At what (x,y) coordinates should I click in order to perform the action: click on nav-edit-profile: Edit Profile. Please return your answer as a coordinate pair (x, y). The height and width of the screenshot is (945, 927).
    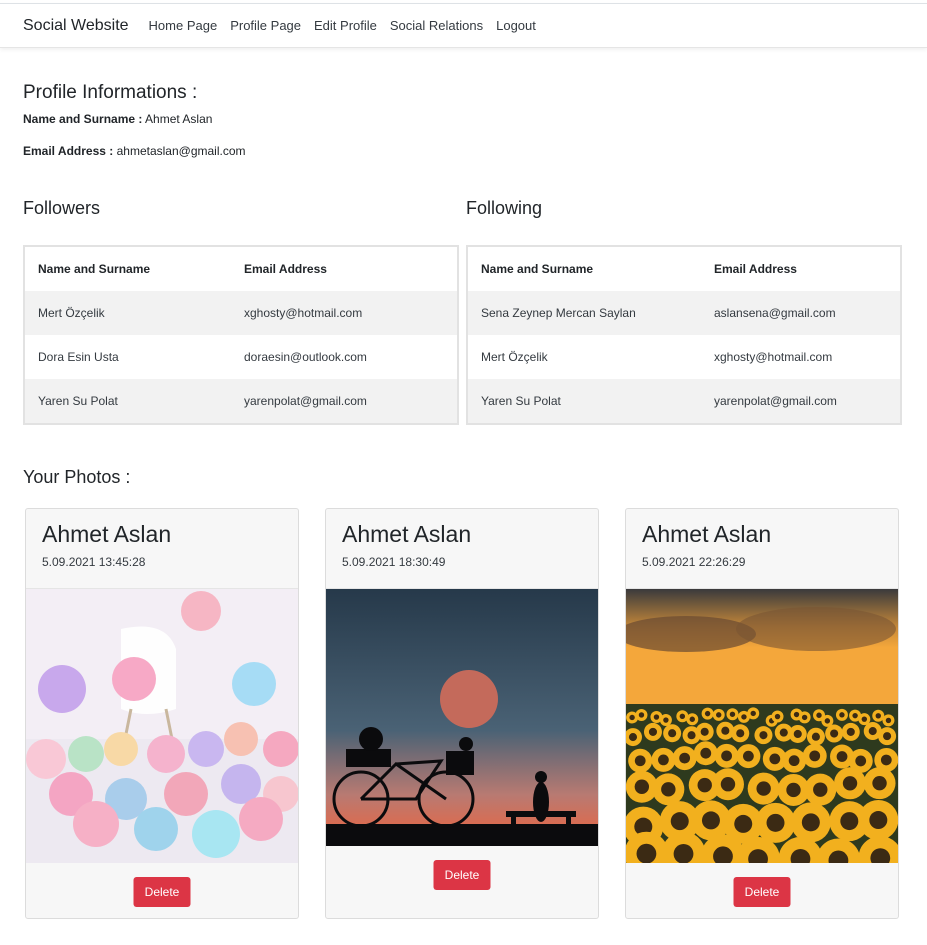
    Looking at the image, I should click on (345, 25).